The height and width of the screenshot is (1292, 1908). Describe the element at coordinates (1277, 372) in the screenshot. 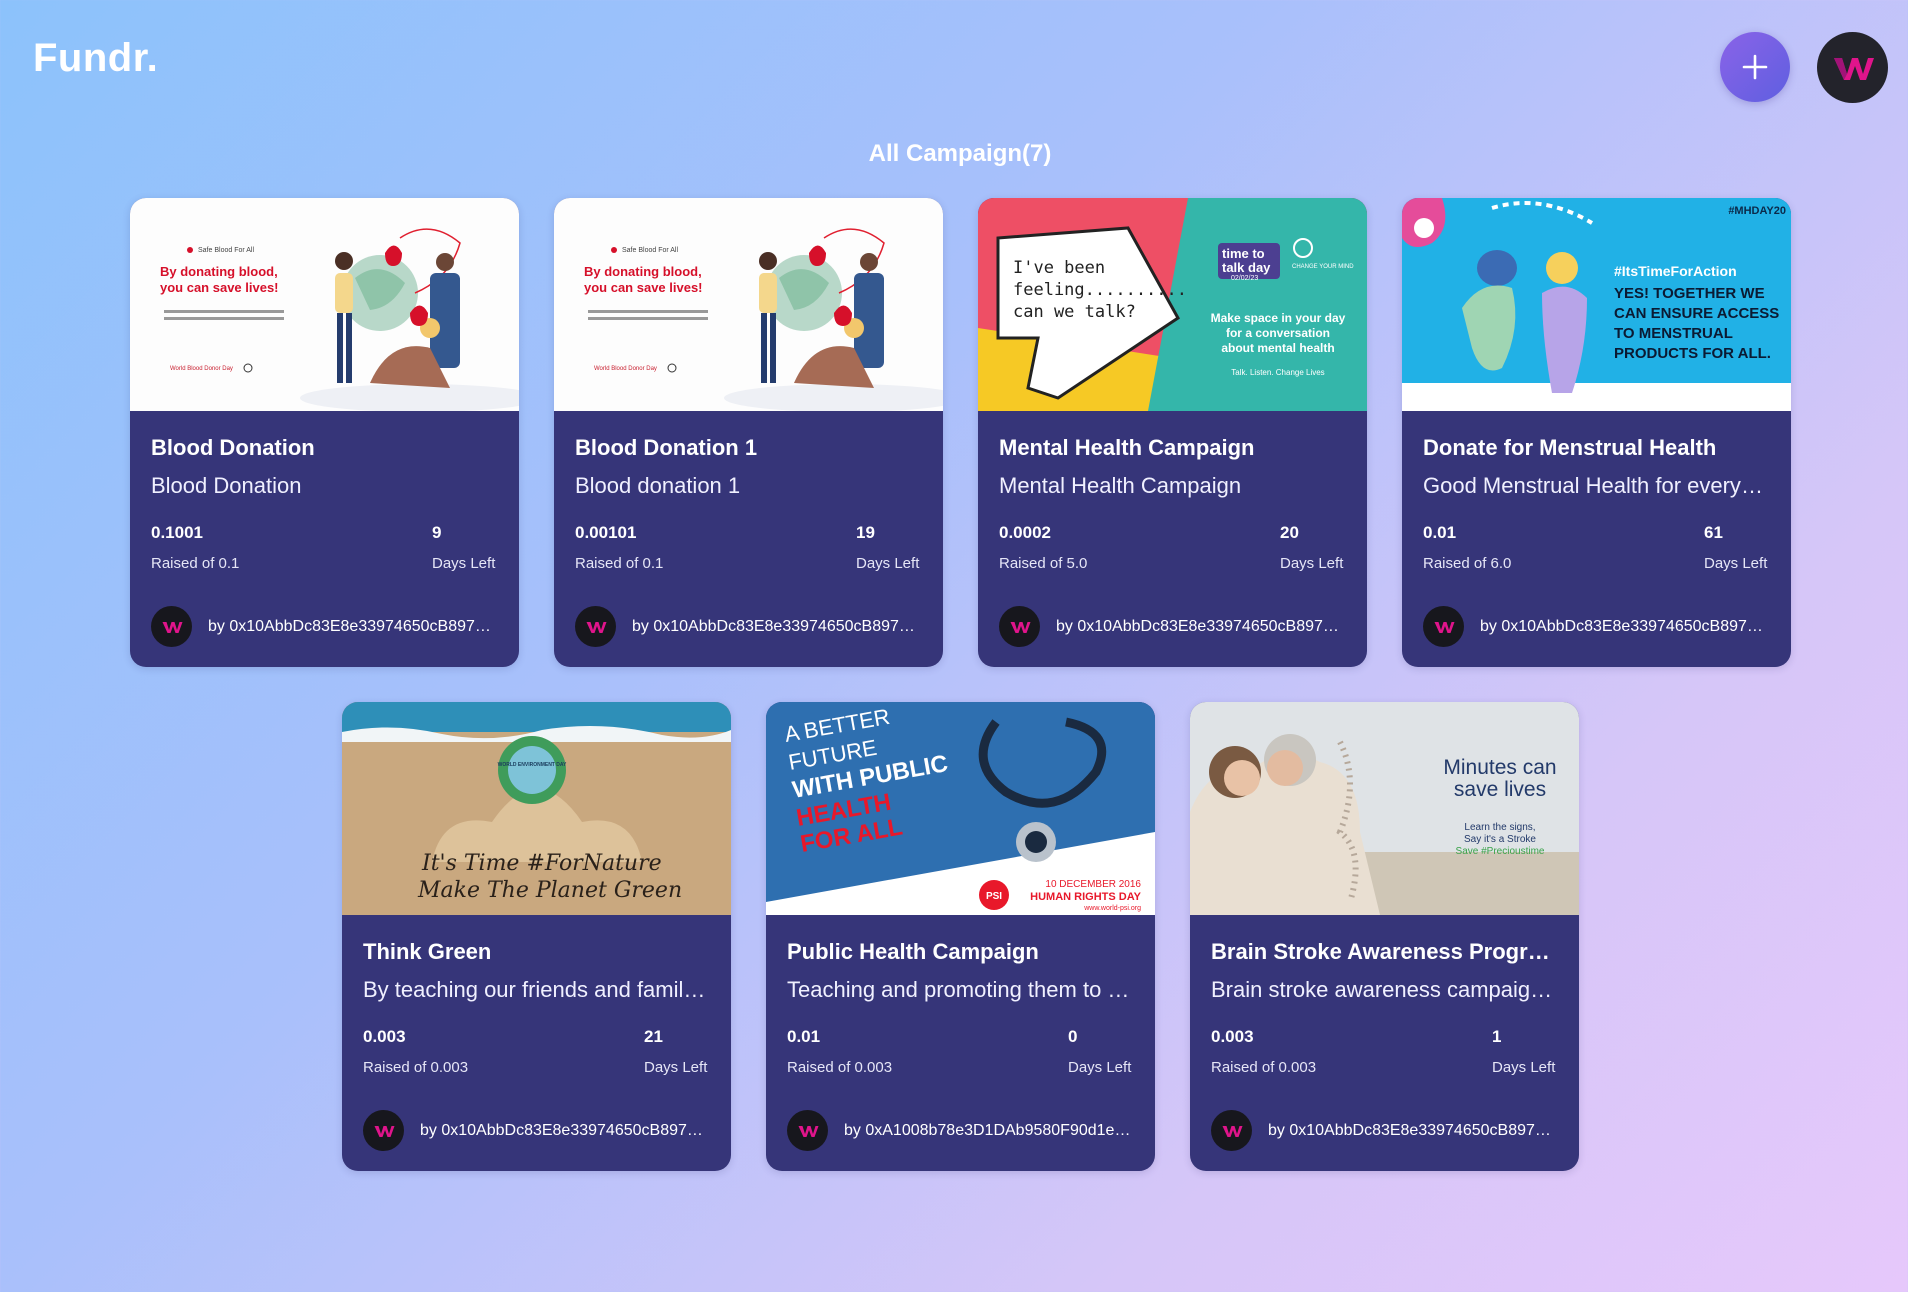

I see `svg-text: Talk. Listen. Change Lives` at that location.